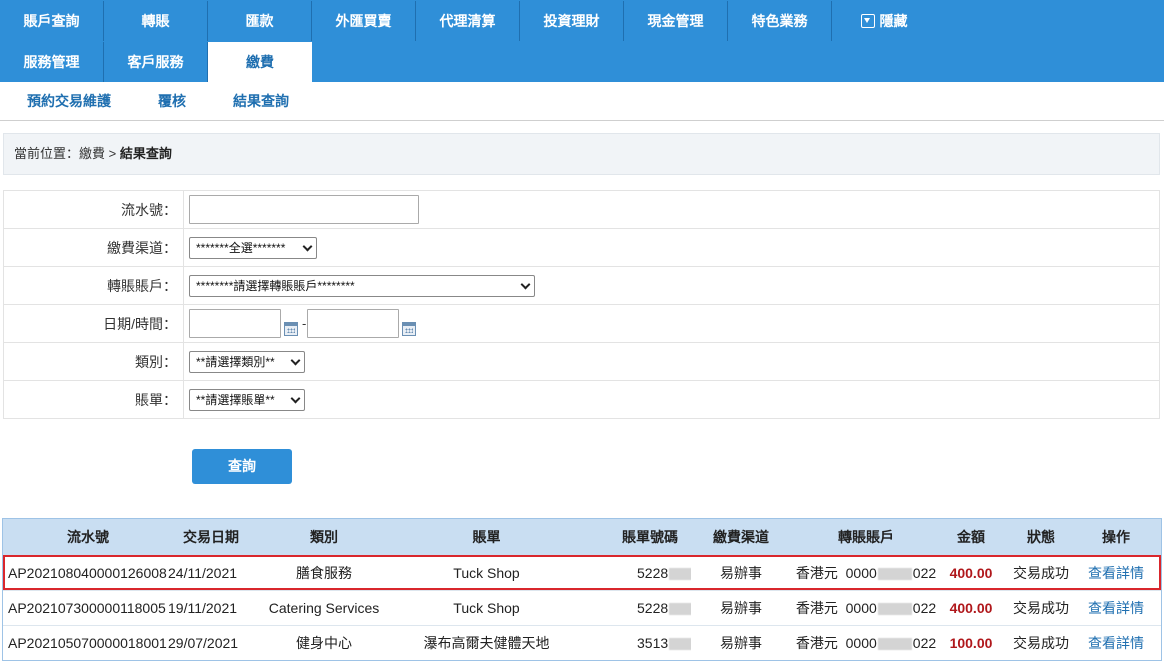  I want to click on form-row-channel: 繳費渠道： *******全選*******, so click(581, 248).